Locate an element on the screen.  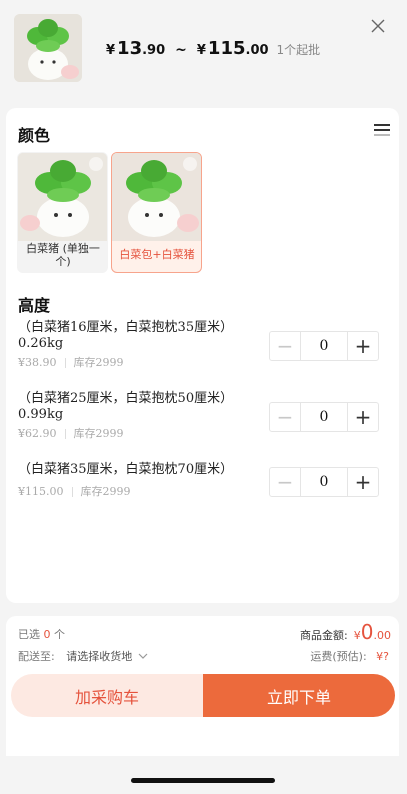
freight-label: 运费(预估): is located at coordinates (338, 656).